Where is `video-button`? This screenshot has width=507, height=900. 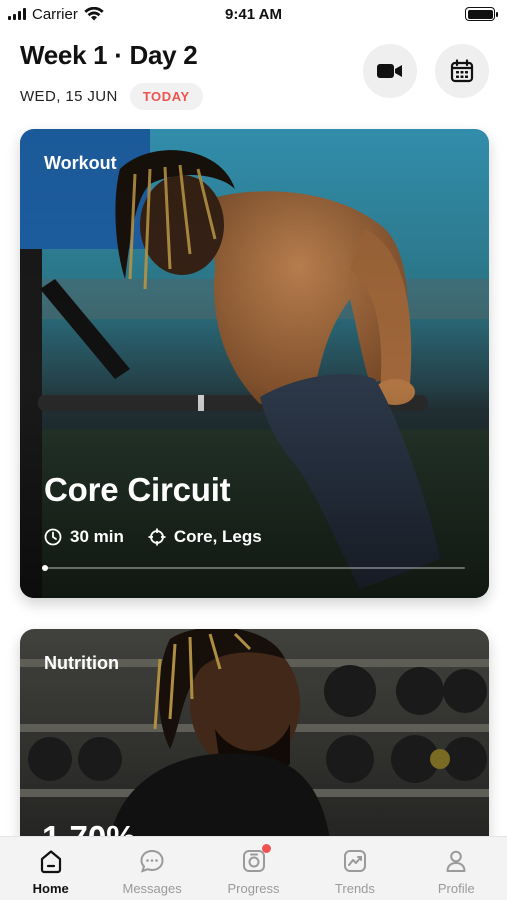
video-button is located at coordinates (390, 71).